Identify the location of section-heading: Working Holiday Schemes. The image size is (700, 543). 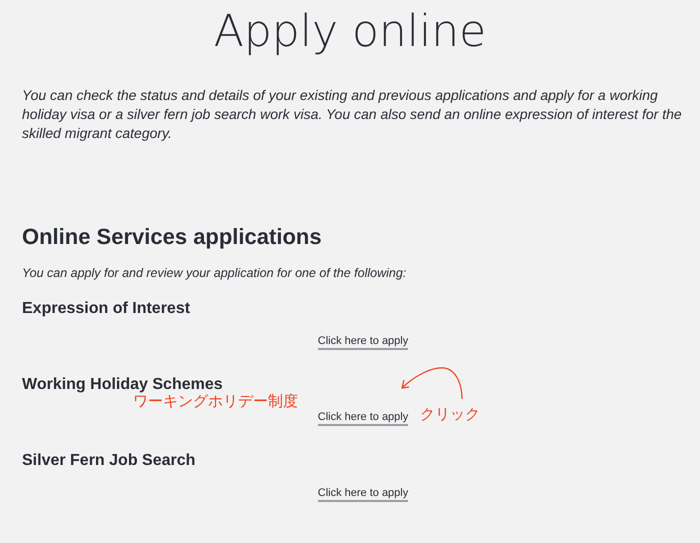
(122, 384).